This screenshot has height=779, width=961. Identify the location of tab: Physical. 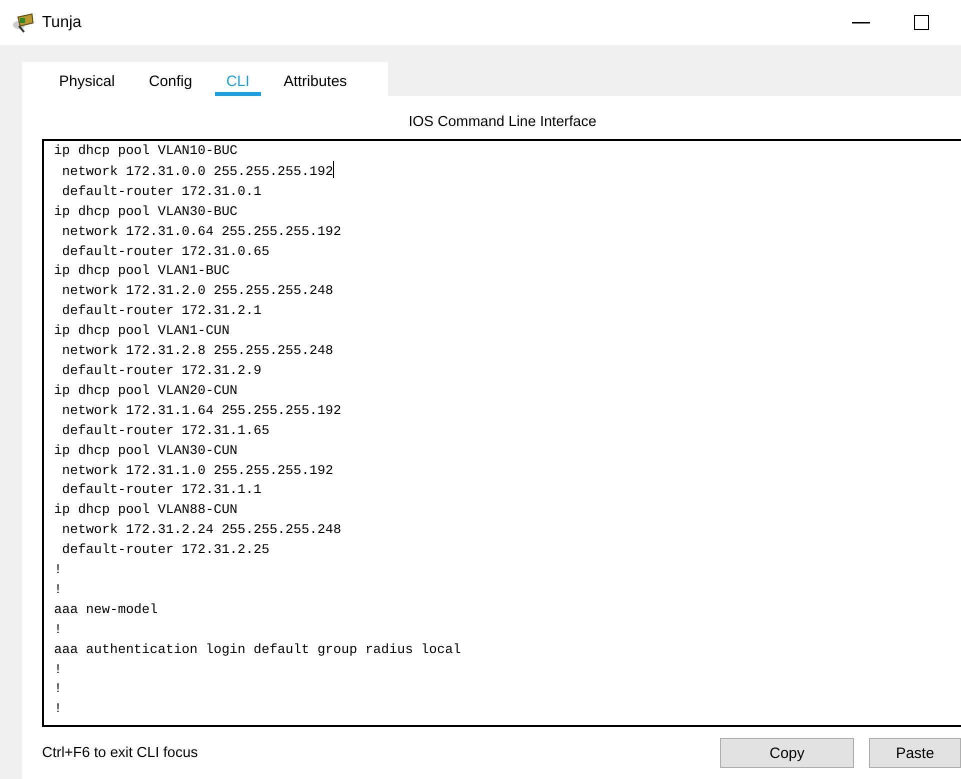
(87, 79).